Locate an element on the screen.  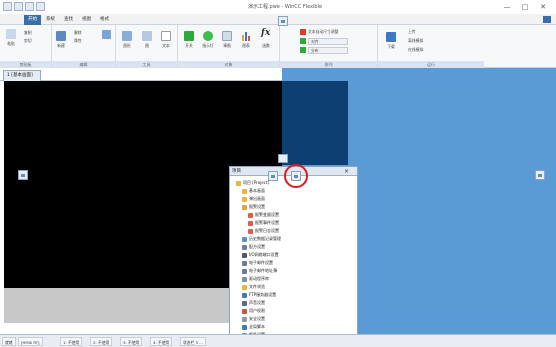
ribbon-group-clipboard: 粘贴 复制 剪切 剪贴板 is located at coordinates (26, 46).